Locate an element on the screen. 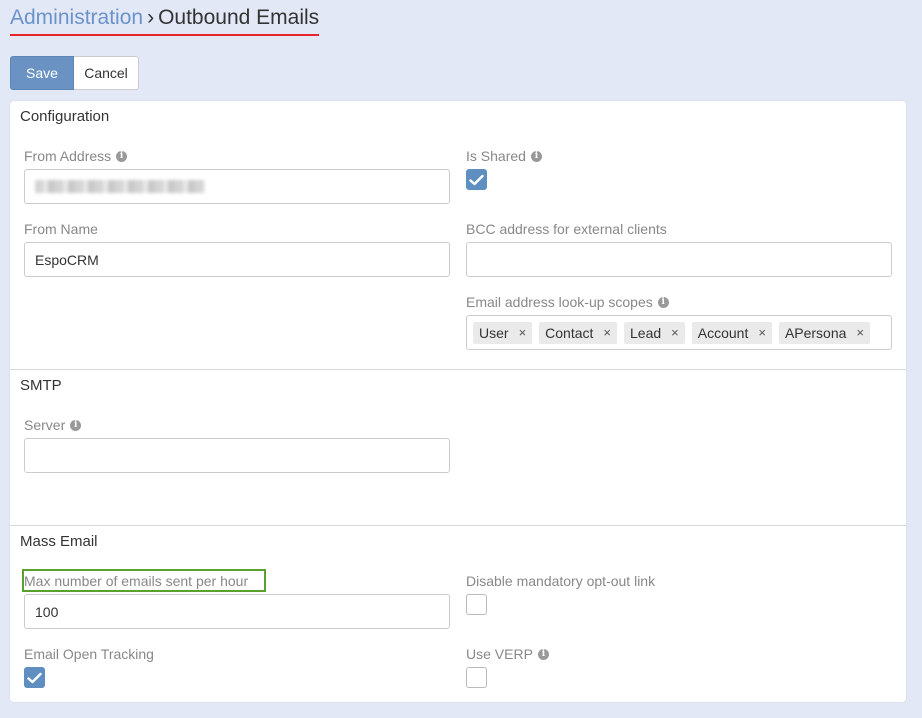 The width and height of the screenshot is (922, 718). scope-tag: Account × is located at coordinates (731, 332).